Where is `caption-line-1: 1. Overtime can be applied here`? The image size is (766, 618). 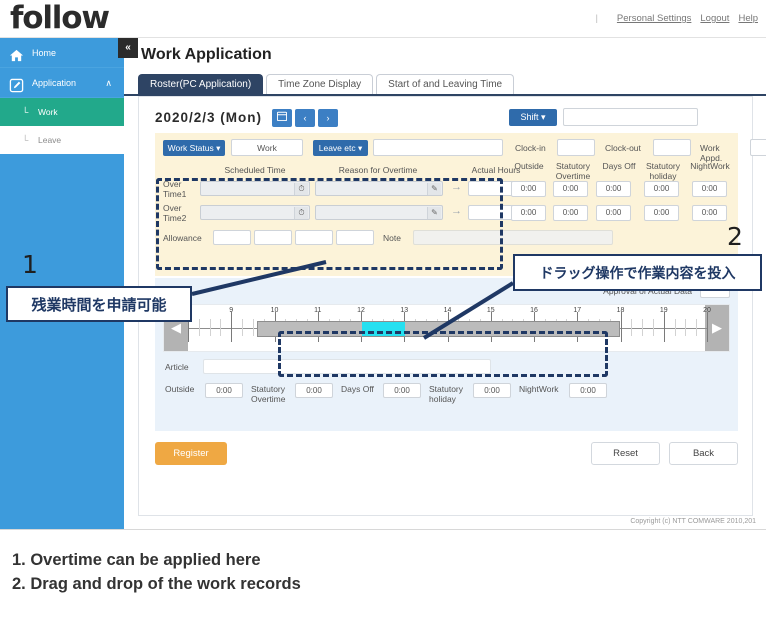 caption-line-1: 1. Overtime can be applied here is located at coordinates (136, 560).